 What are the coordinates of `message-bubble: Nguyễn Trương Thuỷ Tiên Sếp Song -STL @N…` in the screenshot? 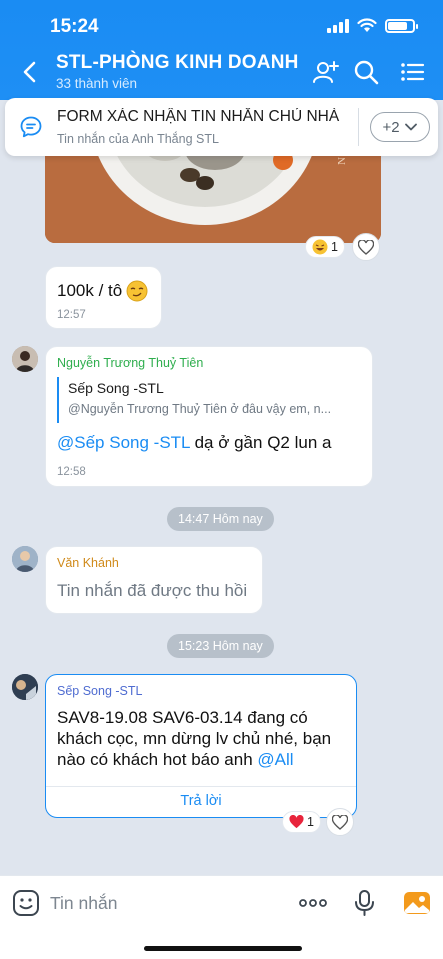 It's located at (209, 416).